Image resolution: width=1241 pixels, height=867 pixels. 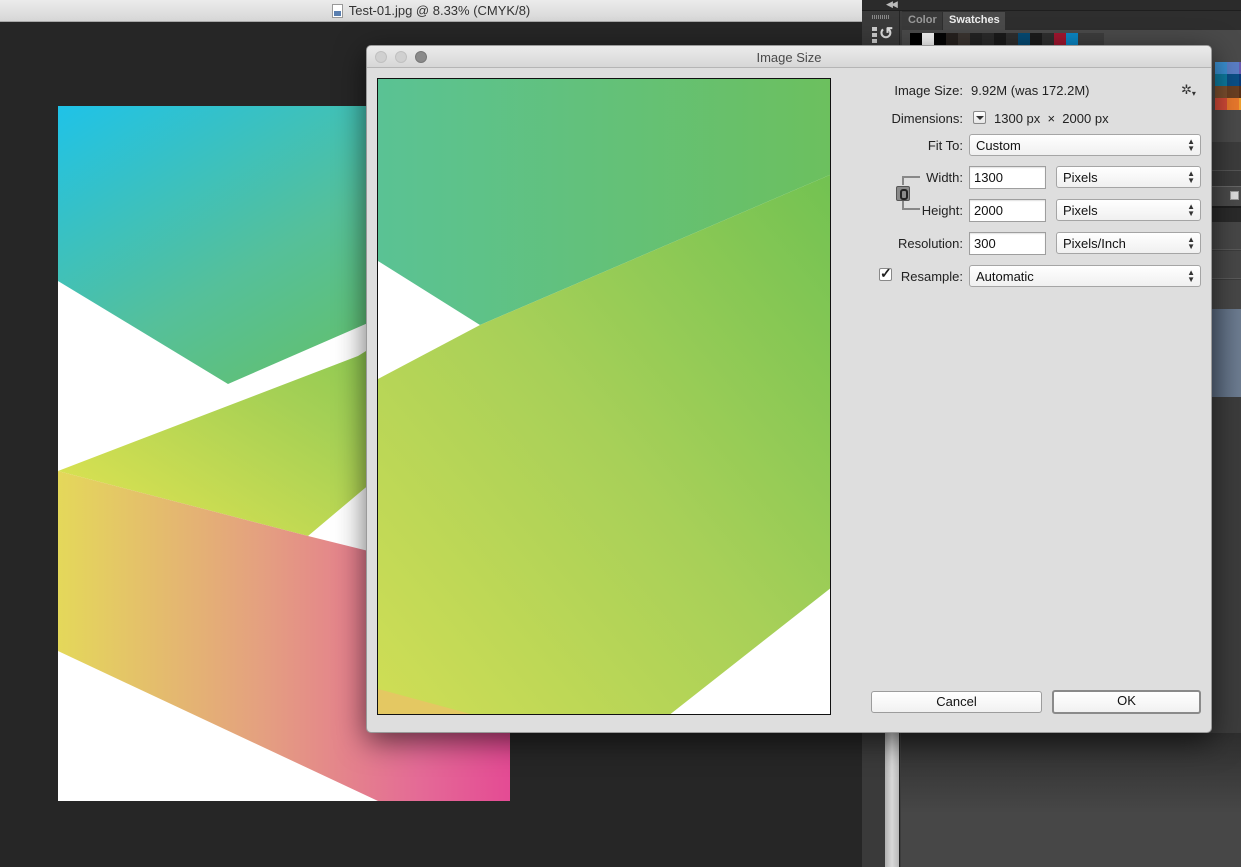 What do you see at coordinates (892, 5) in the screenshot?
I see `collapse-panels-icon: ◀◀` at bounding box center [892, 5].